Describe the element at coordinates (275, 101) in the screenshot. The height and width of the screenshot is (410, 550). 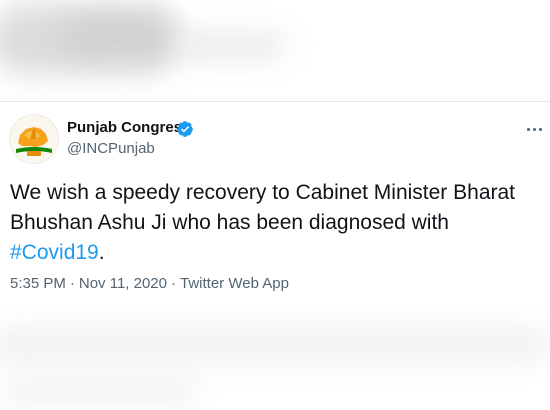
I see `divider` at that location.